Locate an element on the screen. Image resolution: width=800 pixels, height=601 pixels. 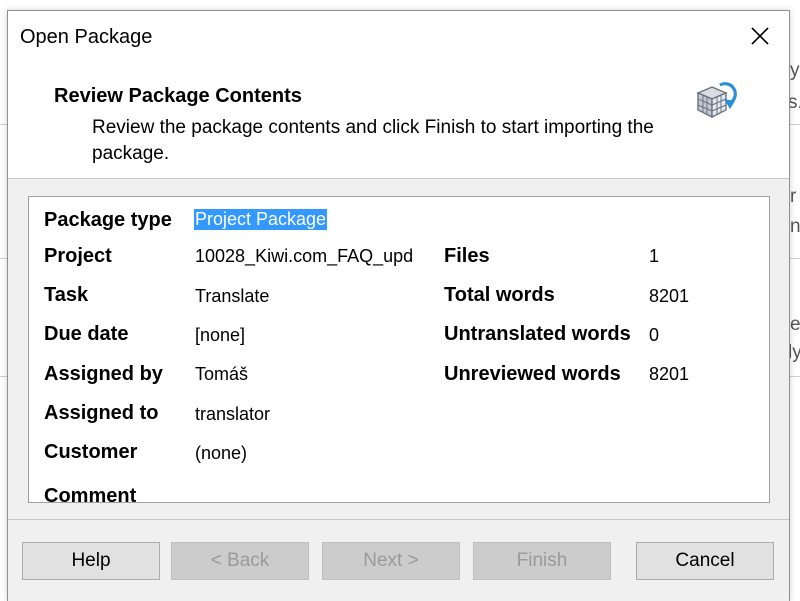
due-date-value: [none] is located at coordinates (220, 335).